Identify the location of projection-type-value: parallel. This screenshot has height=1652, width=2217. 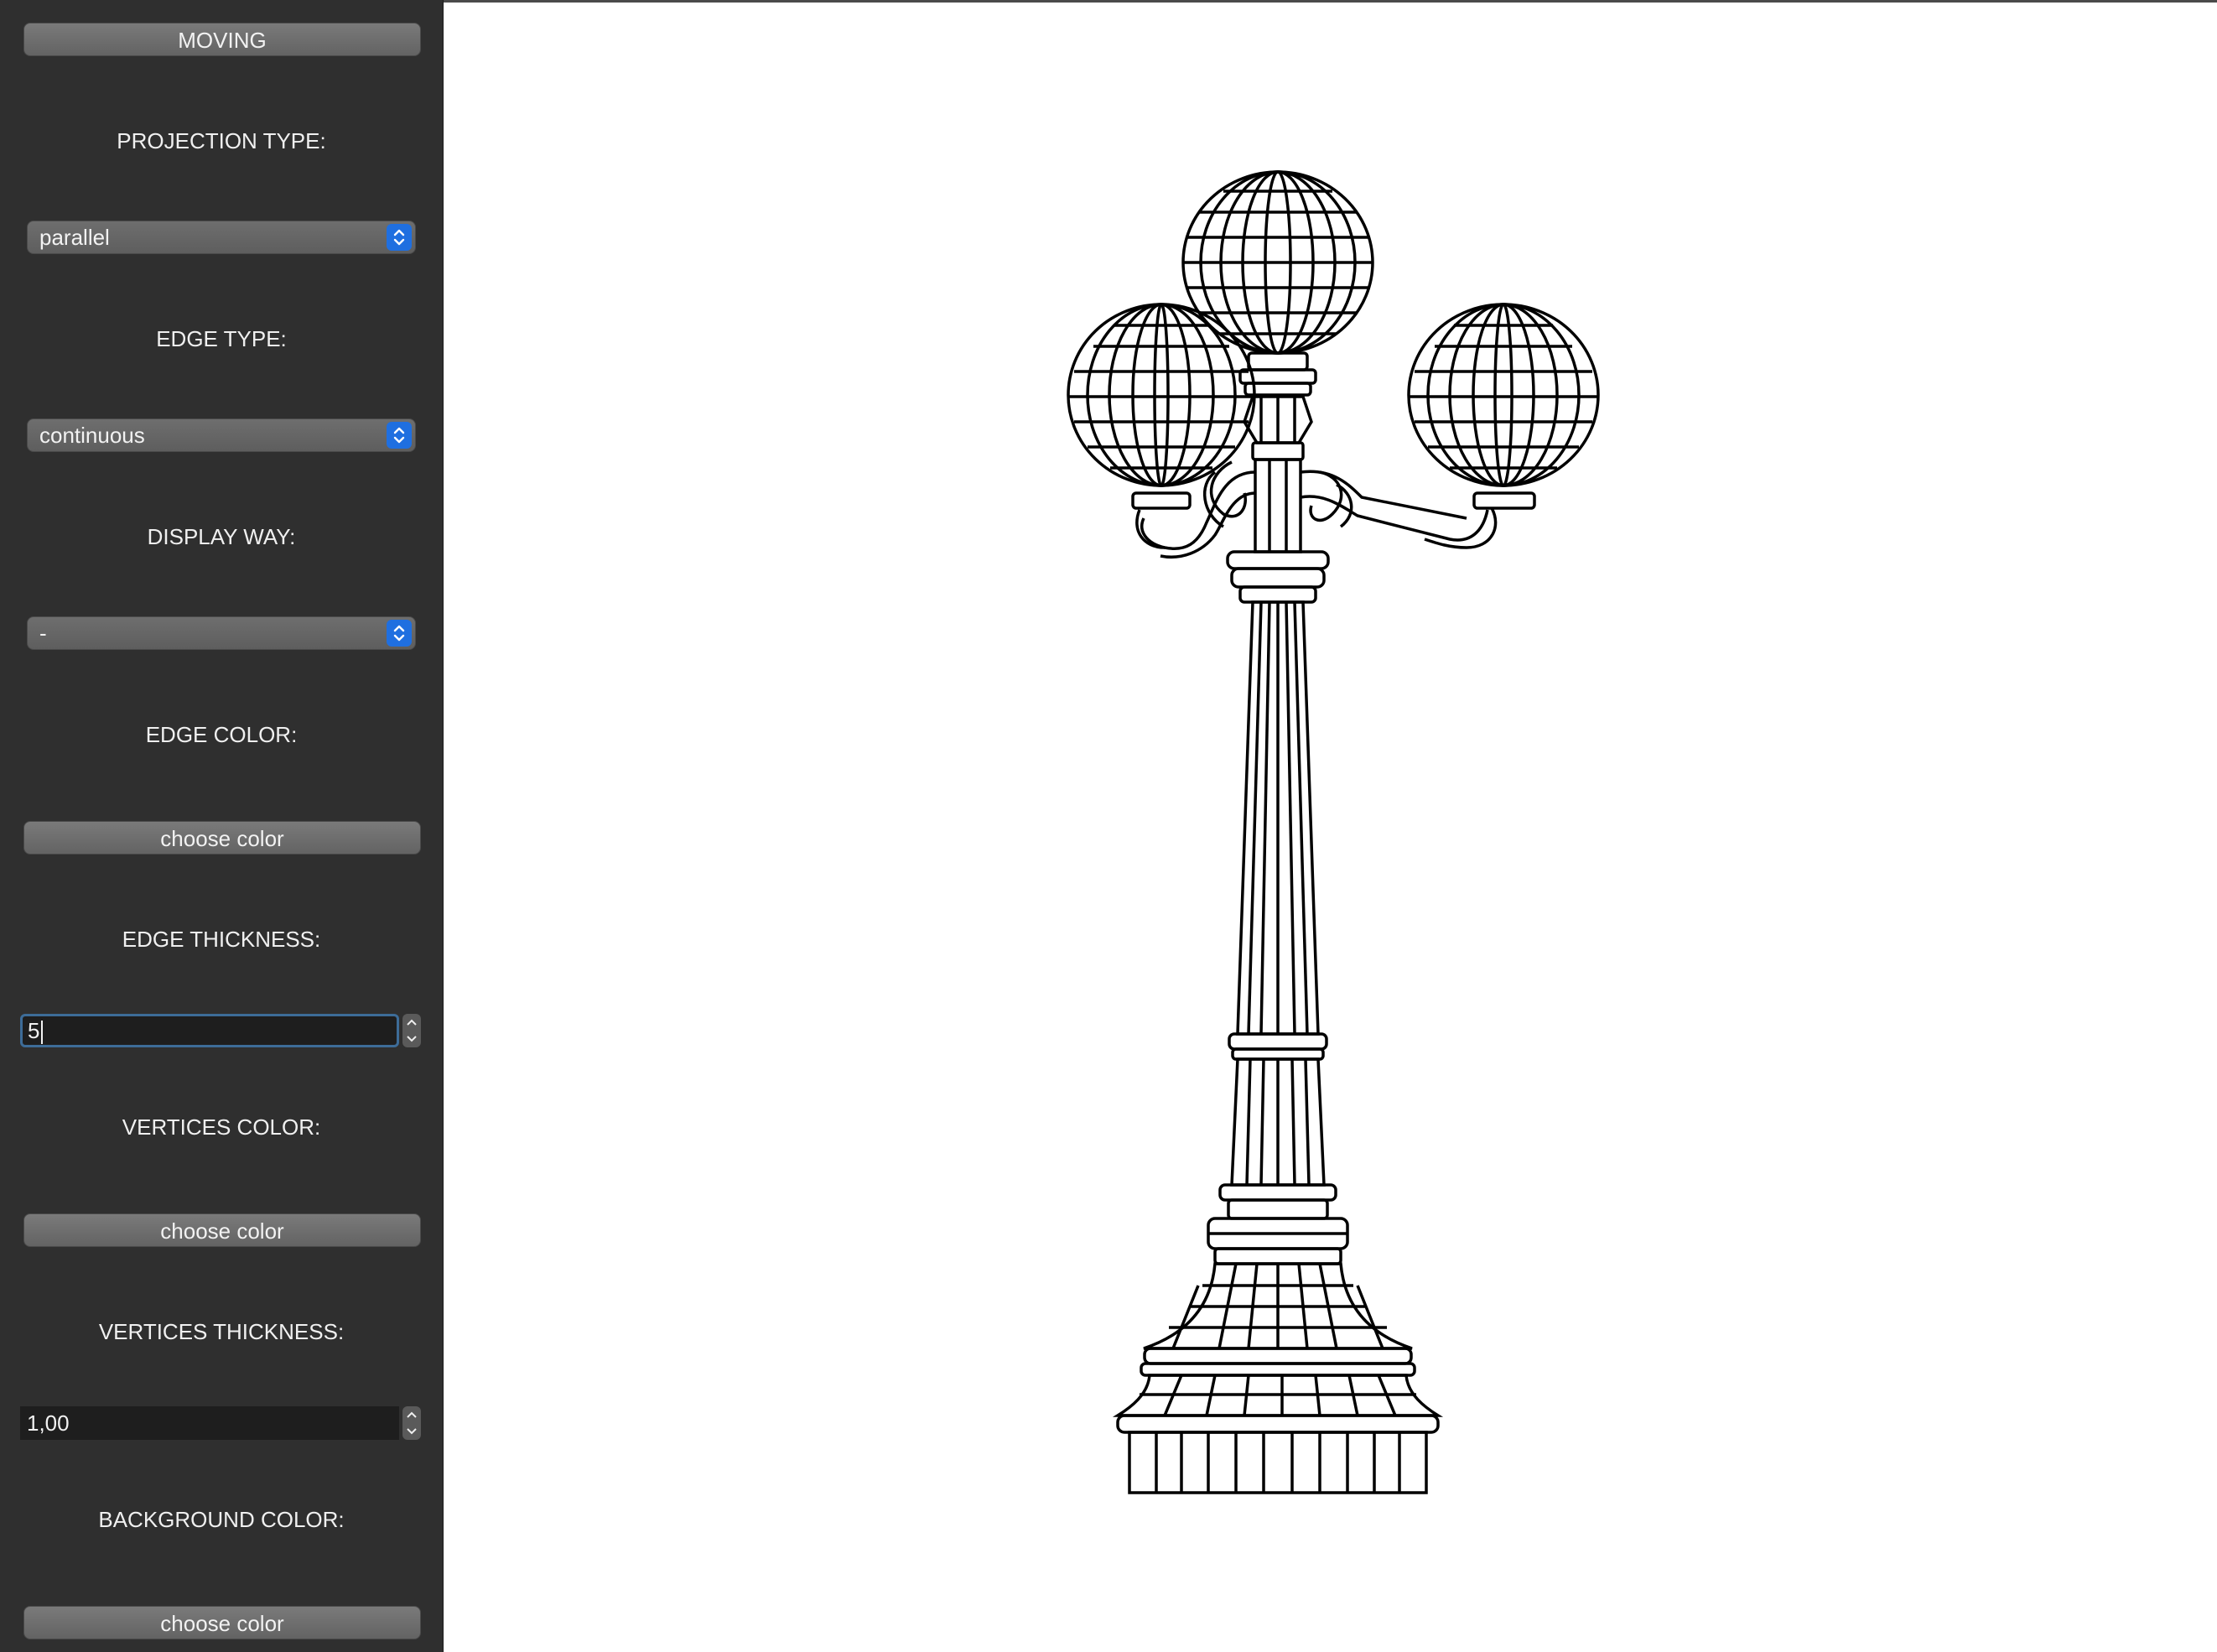
(74, 237).